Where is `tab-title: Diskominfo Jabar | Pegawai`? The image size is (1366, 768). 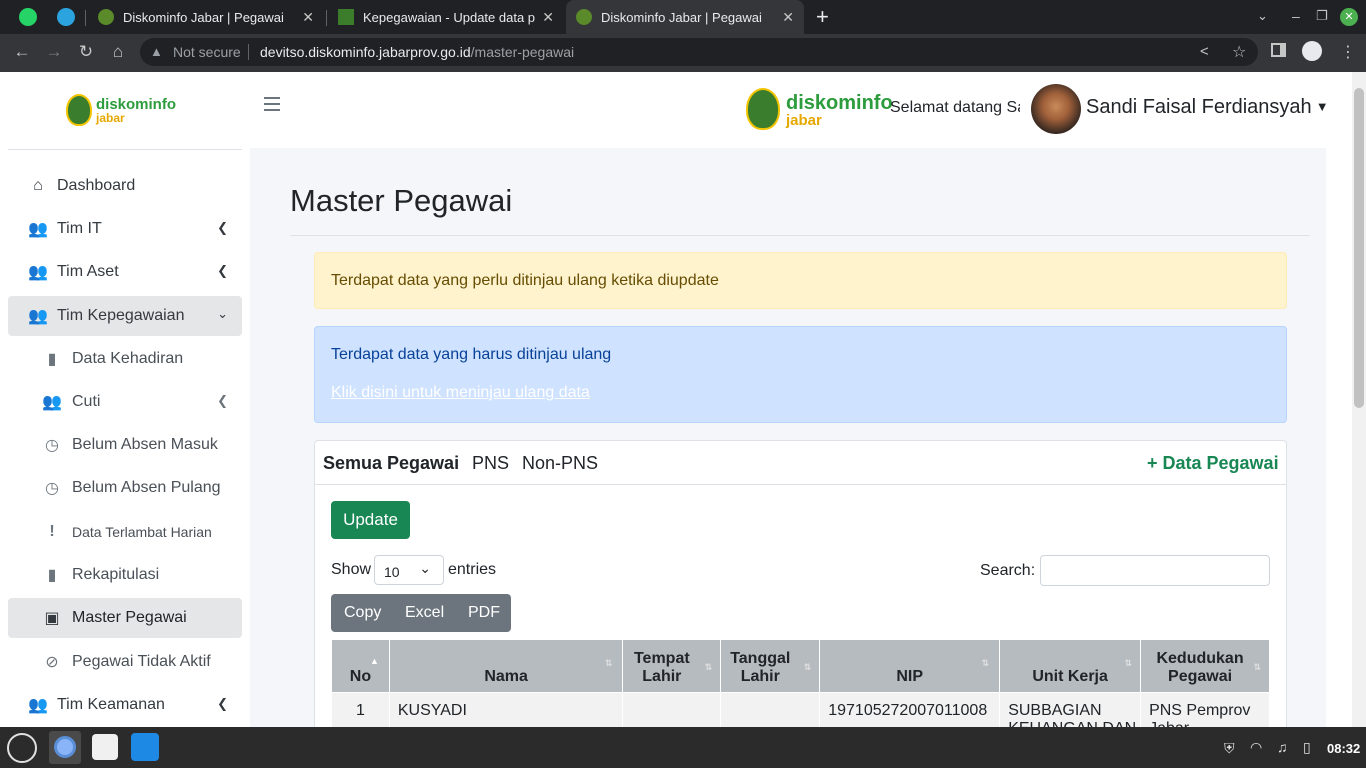 tab-title: Diskominfo Jabar | Pegawai is located at coordinates (203, 17).